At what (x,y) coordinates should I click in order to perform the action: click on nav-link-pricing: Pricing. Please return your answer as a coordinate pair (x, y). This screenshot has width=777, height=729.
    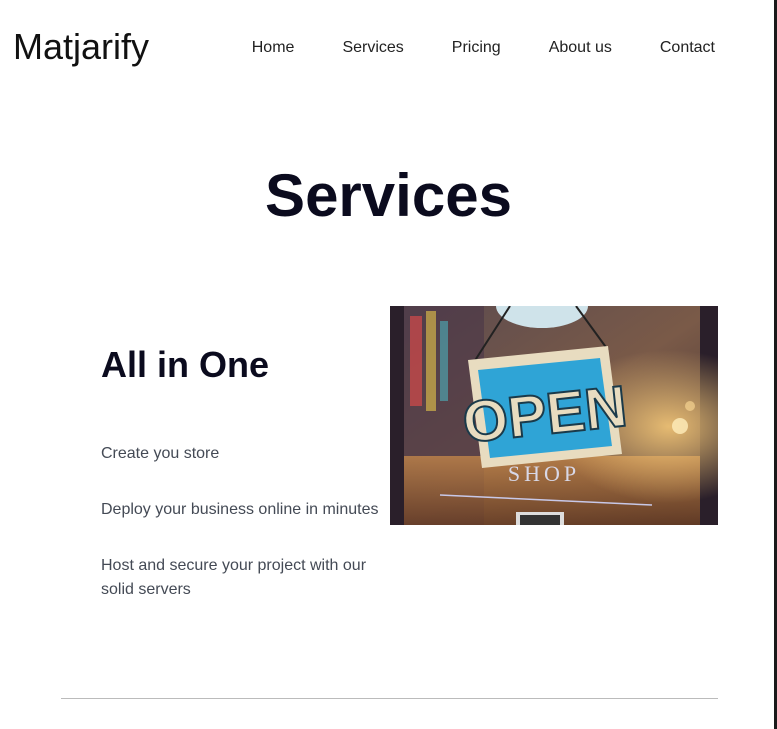
    Looking at the image, I should click on (476, 47).